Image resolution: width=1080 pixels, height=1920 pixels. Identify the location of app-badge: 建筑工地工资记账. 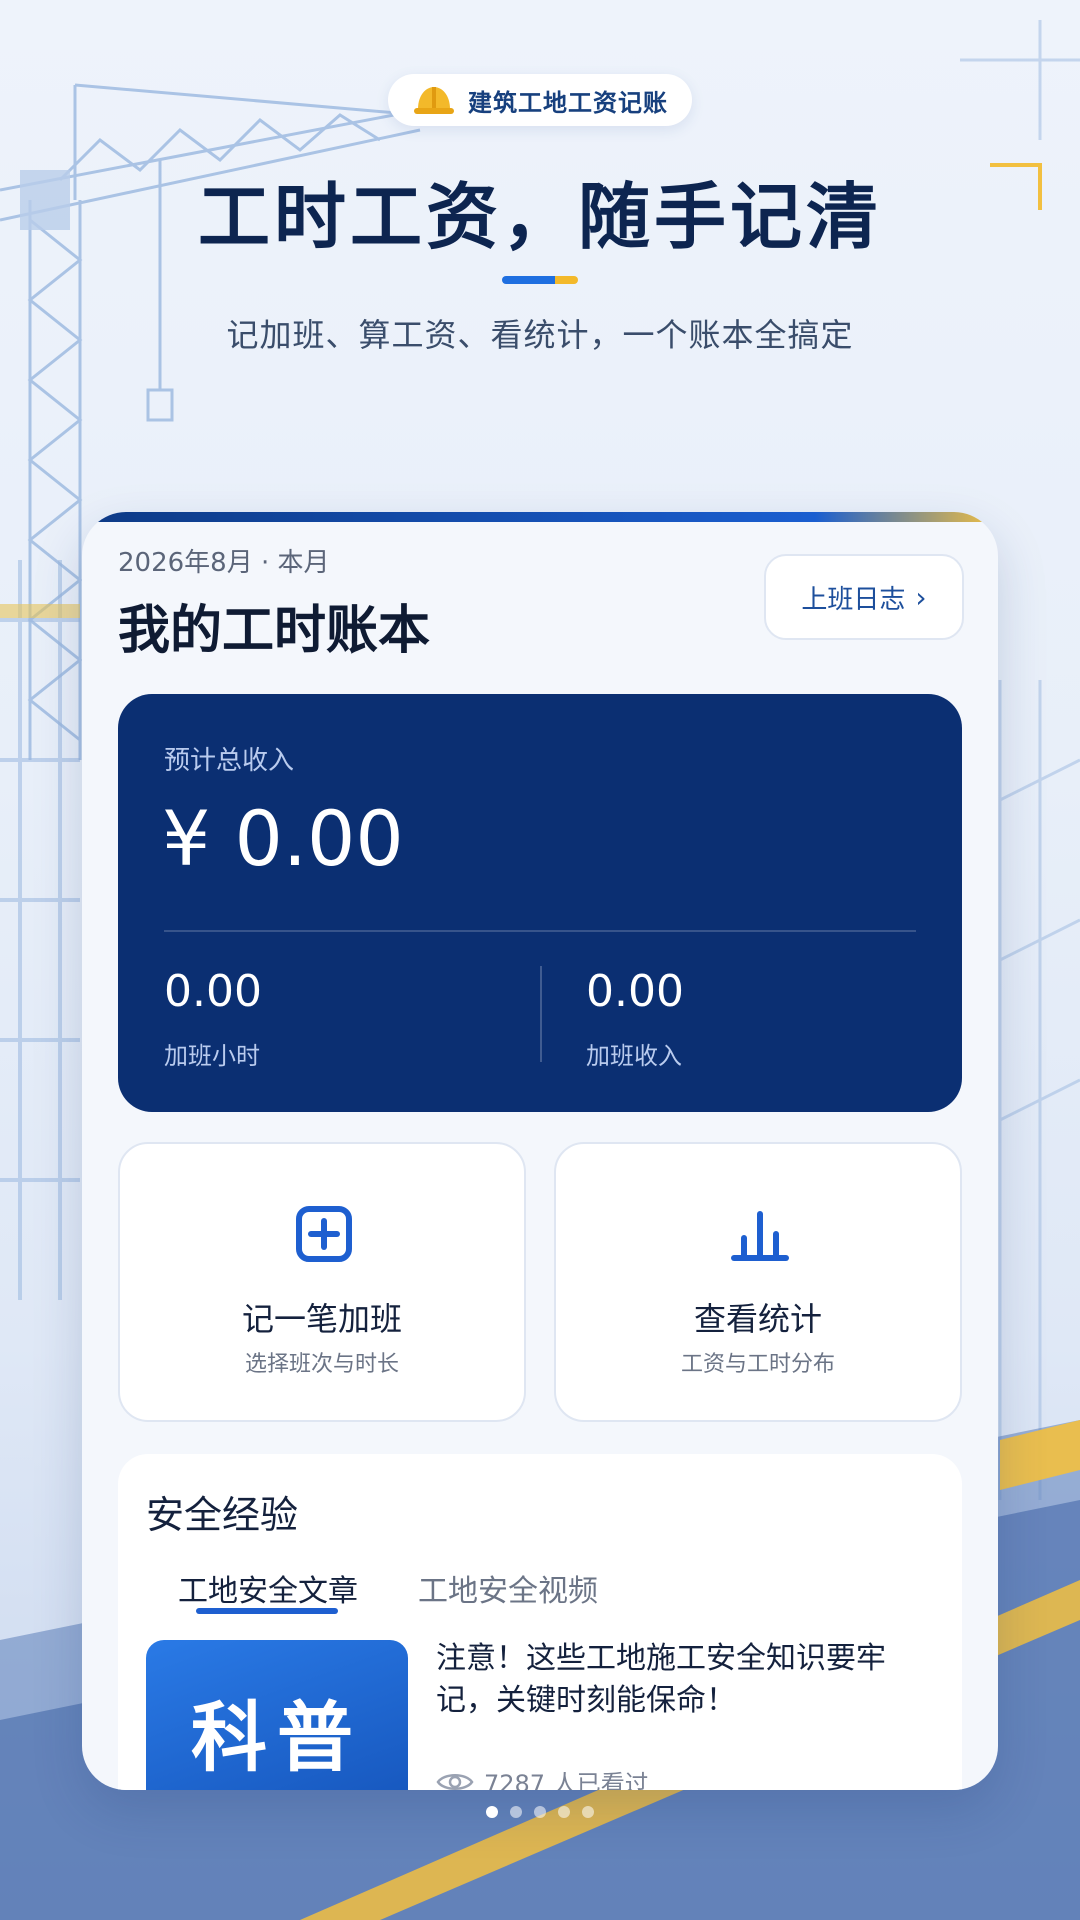
(540, 100).